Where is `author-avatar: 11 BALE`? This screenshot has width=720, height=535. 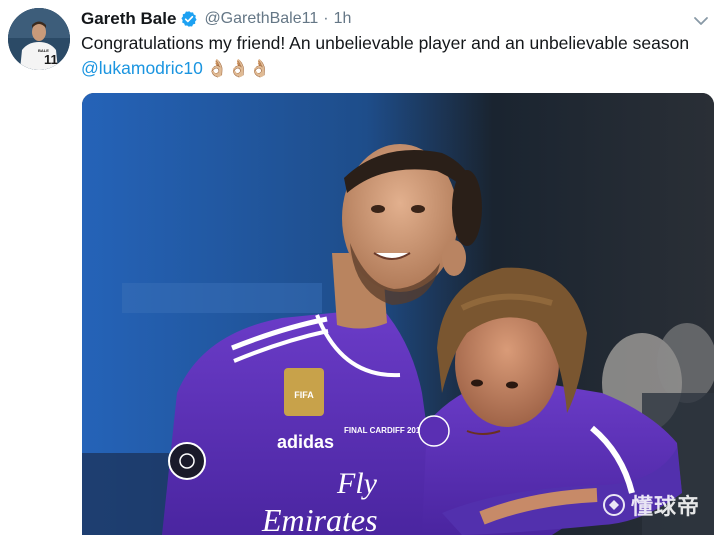 author-avatar: 11 BALE is located at coordinates (39, 39).